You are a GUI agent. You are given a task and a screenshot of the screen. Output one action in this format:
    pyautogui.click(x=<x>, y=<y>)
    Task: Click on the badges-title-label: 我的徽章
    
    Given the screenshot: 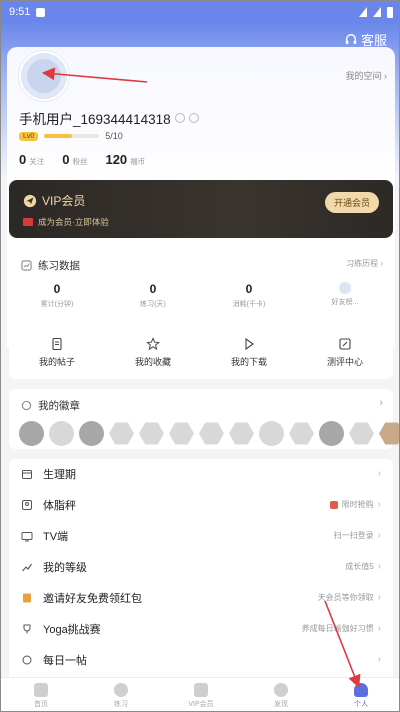 What is the action you would take?
    pyautogui.click(x=59, y=406)
    